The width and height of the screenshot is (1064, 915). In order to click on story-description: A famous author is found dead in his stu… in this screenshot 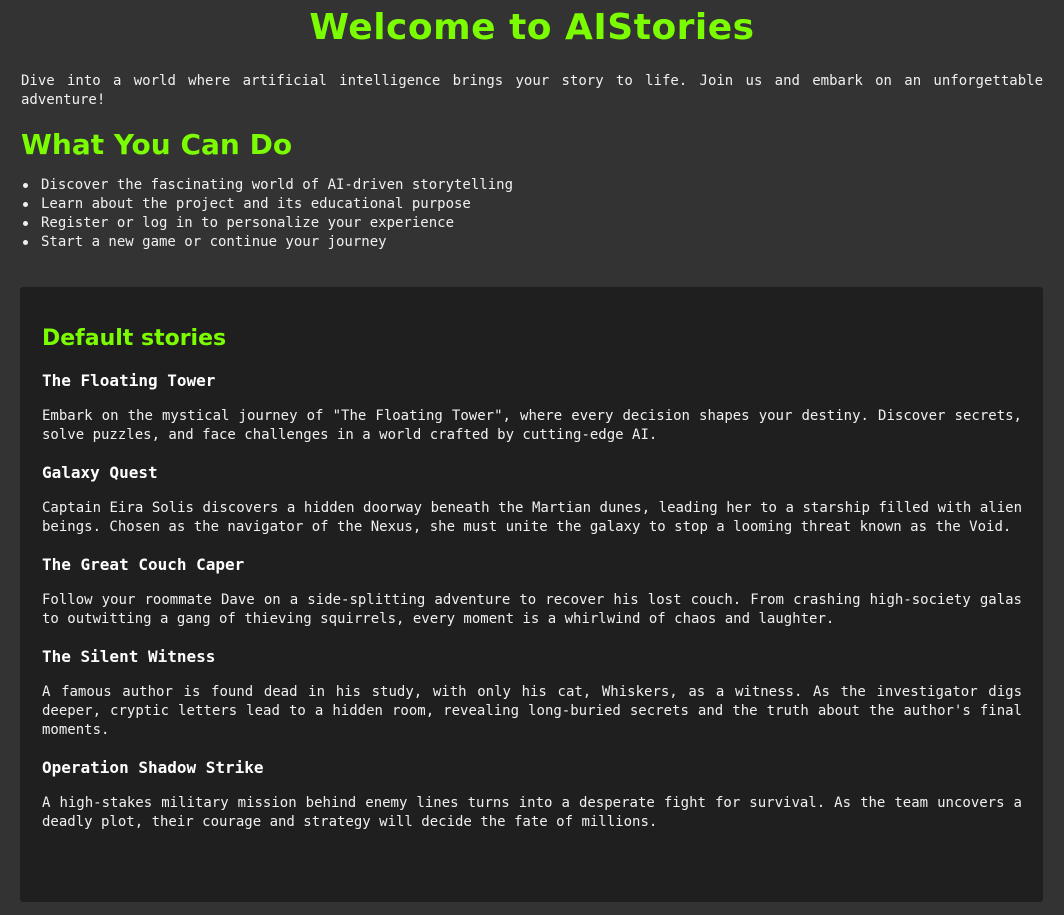, I will do `click(532, 711)`.